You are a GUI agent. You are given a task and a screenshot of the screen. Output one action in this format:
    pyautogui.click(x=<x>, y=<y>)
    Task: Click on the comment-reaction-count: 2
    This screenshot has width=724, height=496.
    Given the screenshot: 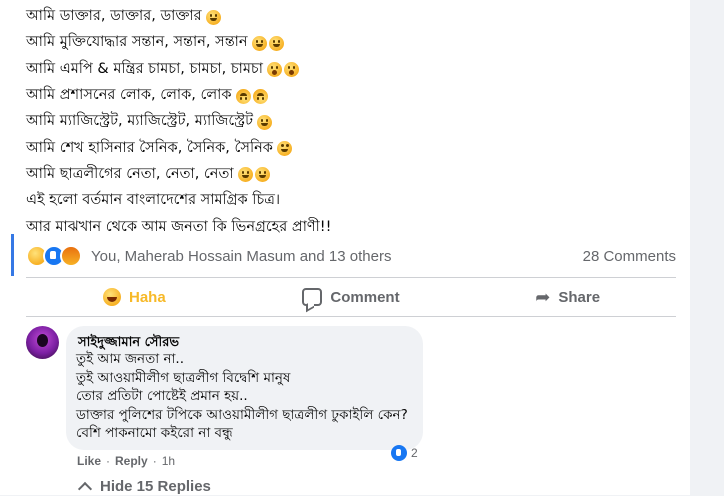 What is the action you would take?
    pyautogui.click(x=414, y=453)
    